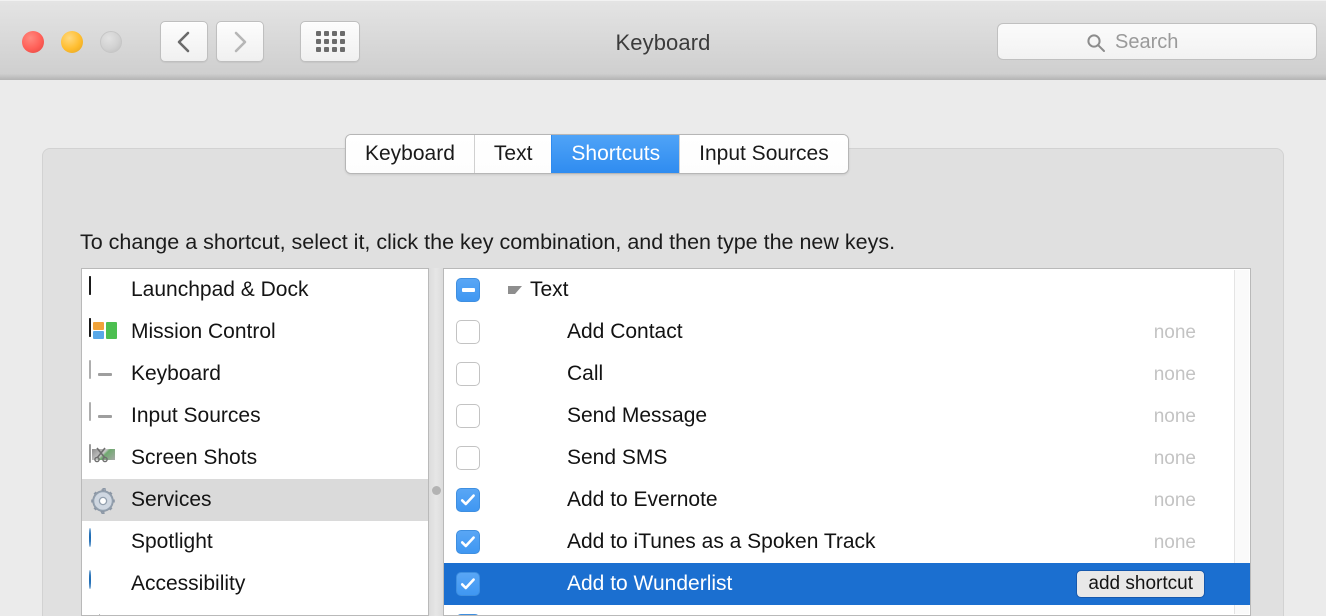  What do you see at coordinates (436, 490) in the screenshot?
I see `splitter-grip` at bounding box center [436, 490].